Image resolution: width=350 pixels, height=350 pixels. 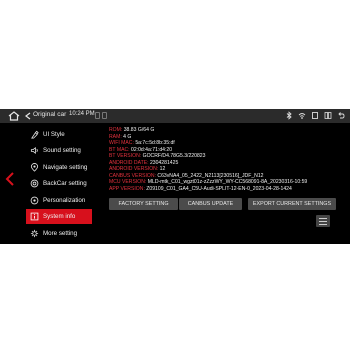 What do you see at coordinates (210, 204) in the screenshot?
I see `canbus-update-button: CANBUS UPDATE` at bounding box center [210, 204].